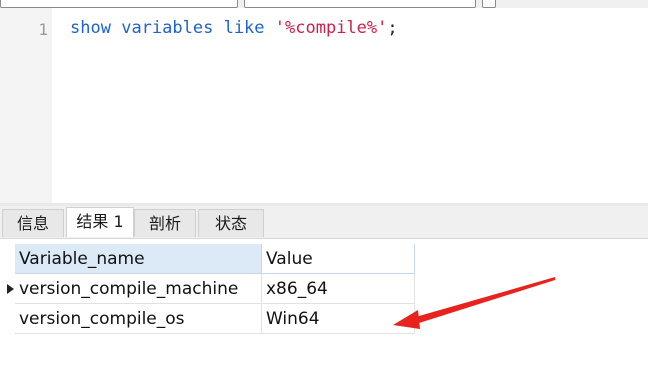 The image size is (648, 366). What do you see at coordinates (138, 319) in the screenshot?
I see `cell-variable-name: version_compile_os` at bounding box center [138, 319].